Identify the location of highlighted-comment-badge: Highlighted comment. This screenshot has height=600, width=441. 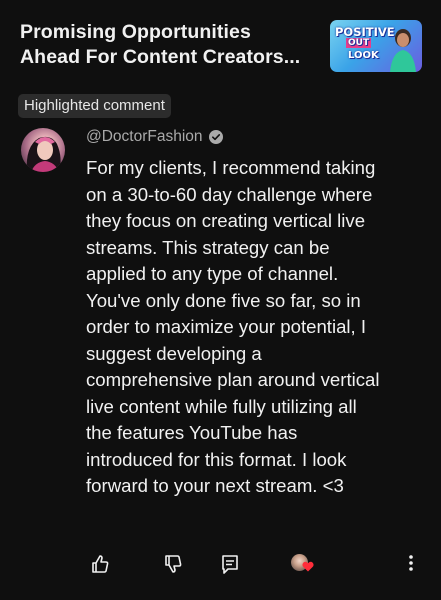
(94, 106).